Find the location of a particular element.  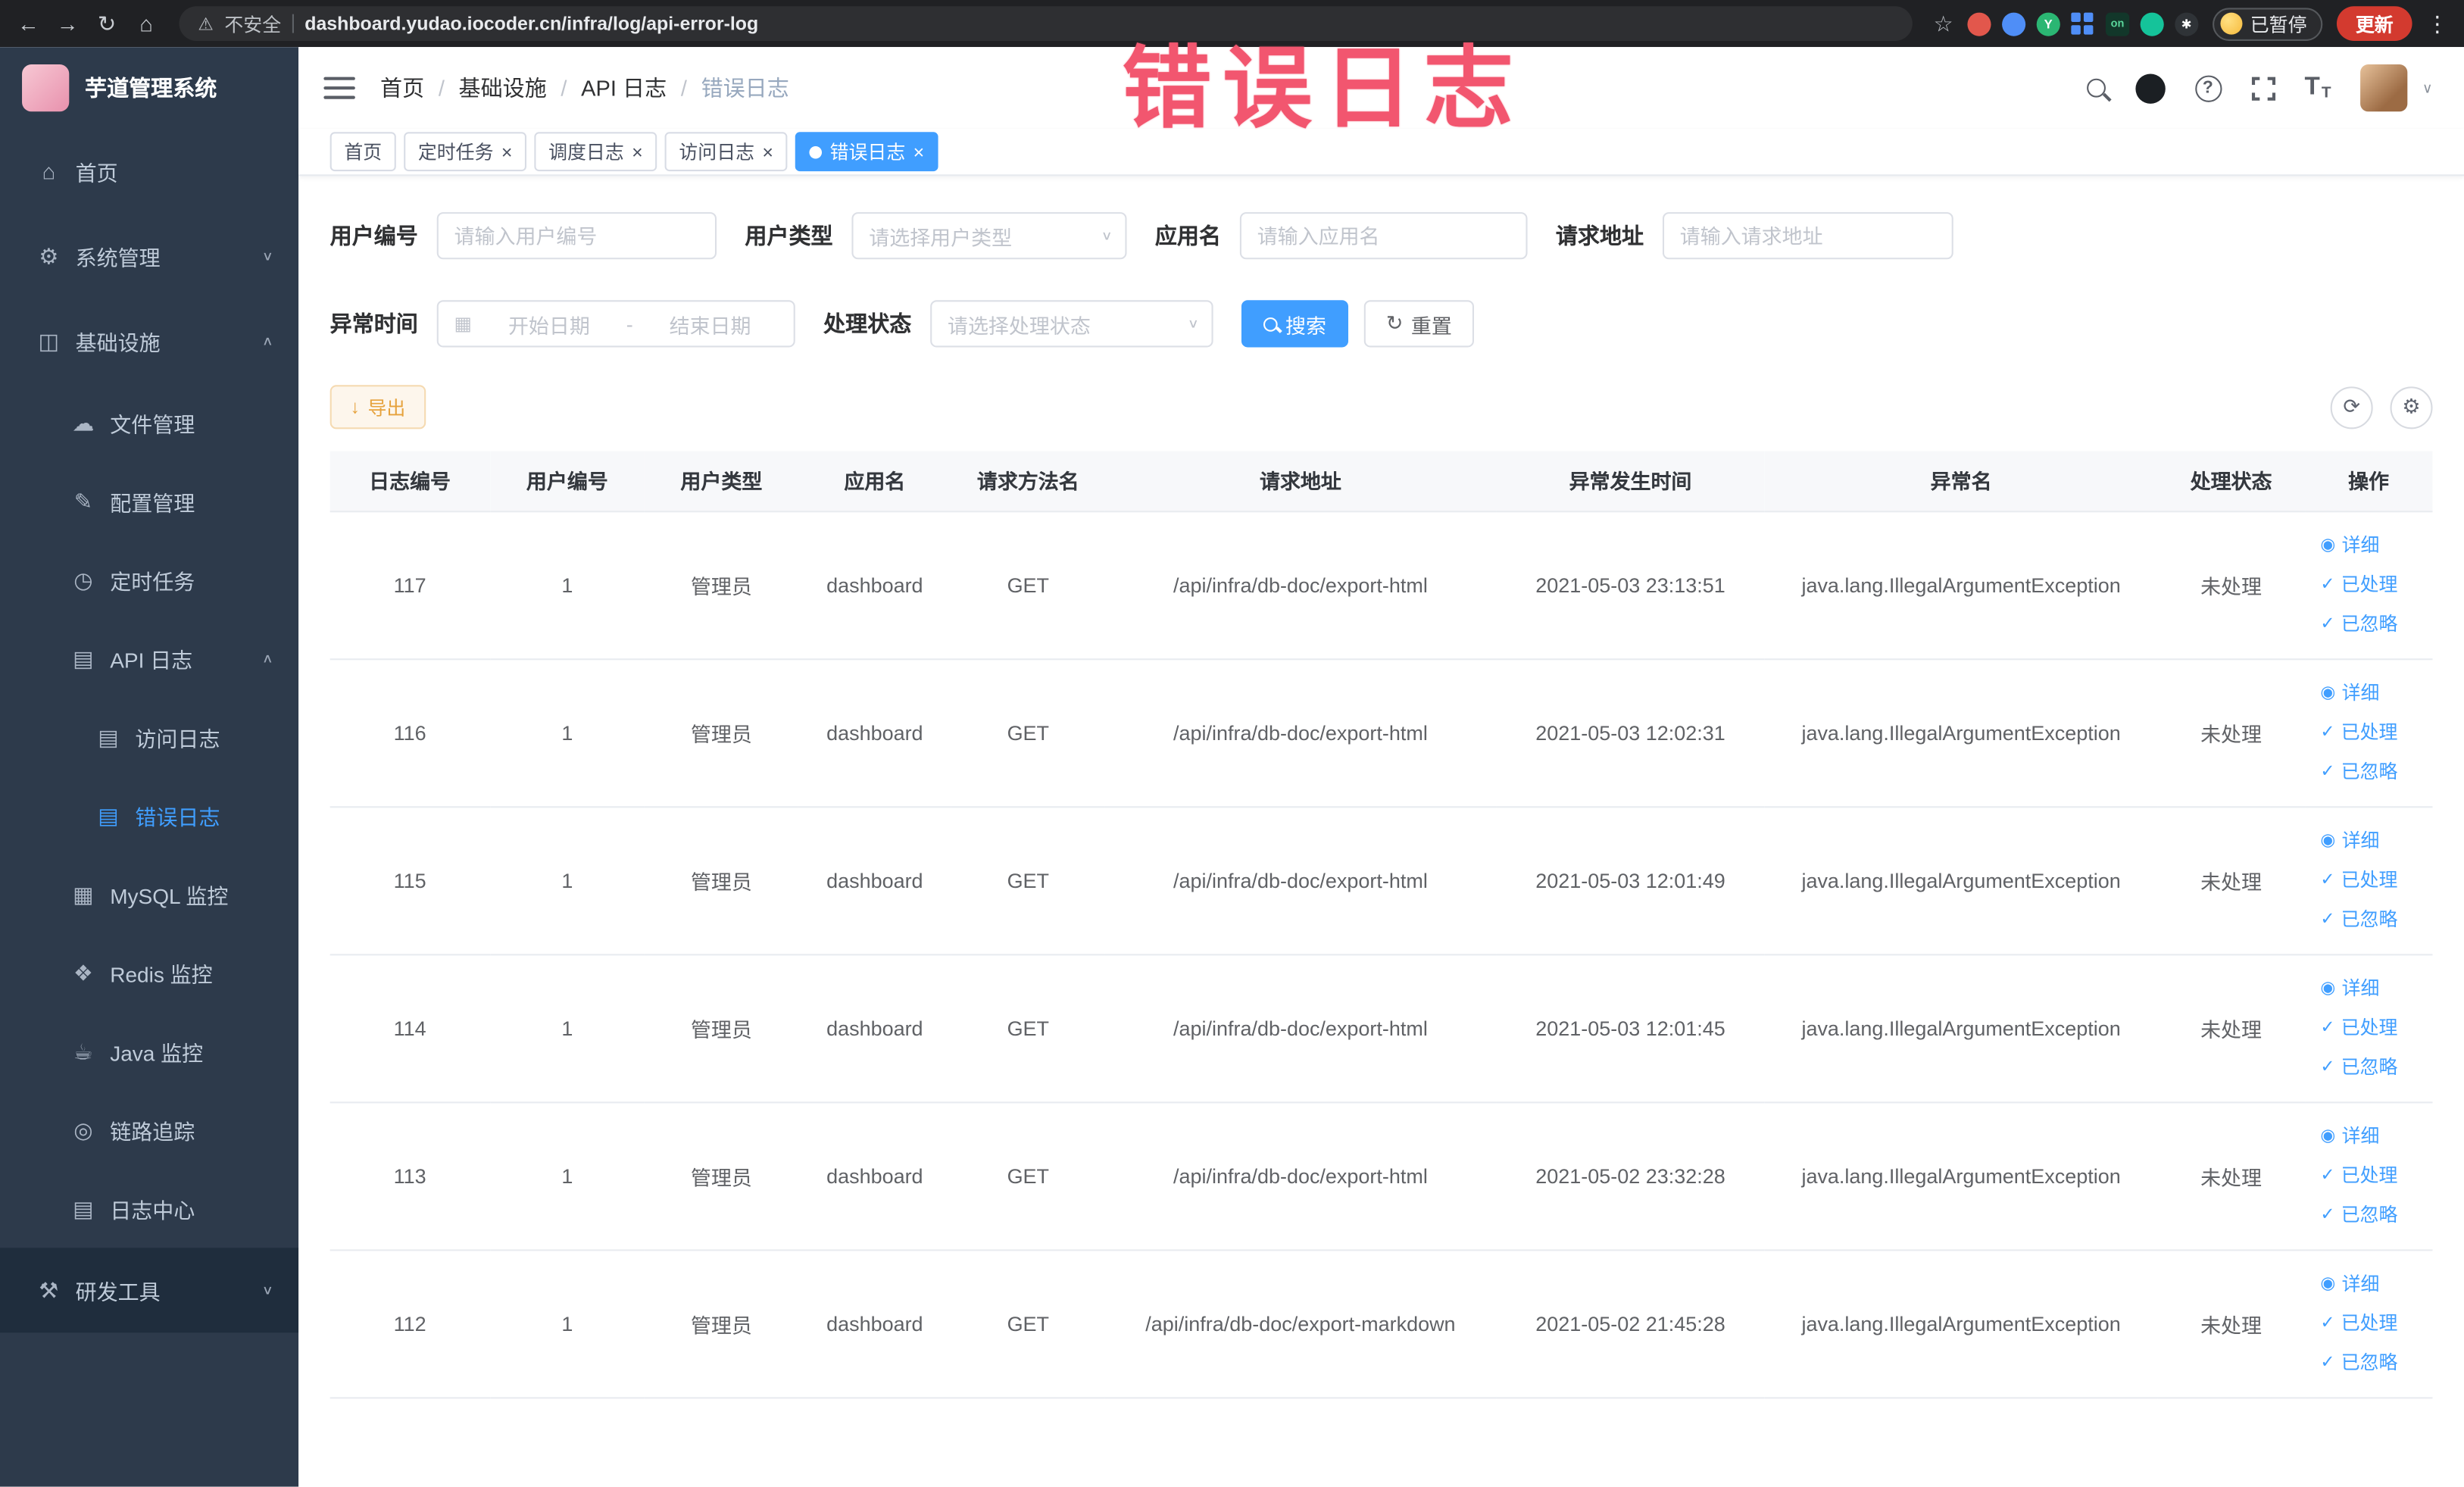

view-tag-label: 错误日志 is located at coordinates (867, 152).